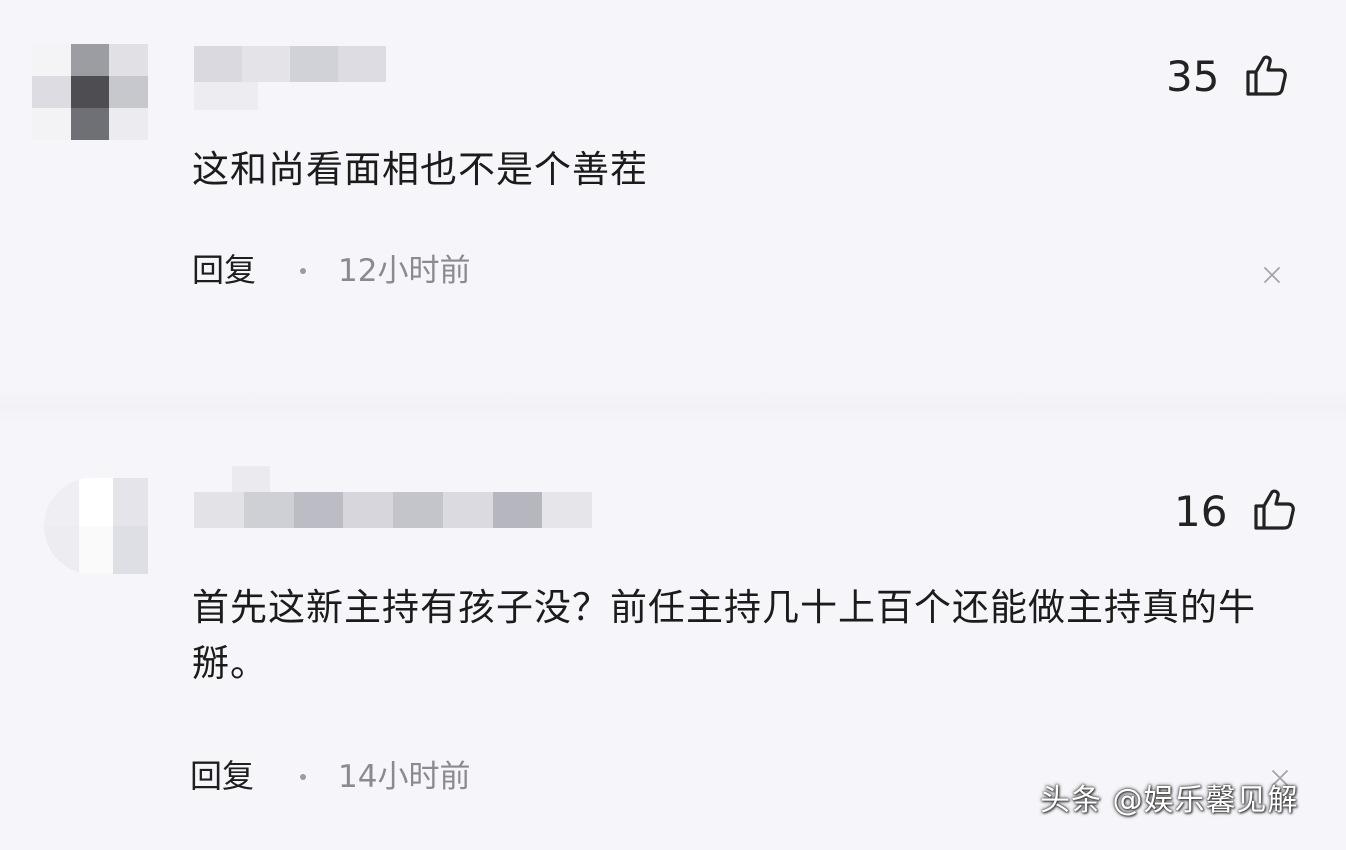 The height and width of the screenshot is (850, 1346). Describe the element at coordinates (1272, 275) in the screenshot. I see `close-icon` at that location.